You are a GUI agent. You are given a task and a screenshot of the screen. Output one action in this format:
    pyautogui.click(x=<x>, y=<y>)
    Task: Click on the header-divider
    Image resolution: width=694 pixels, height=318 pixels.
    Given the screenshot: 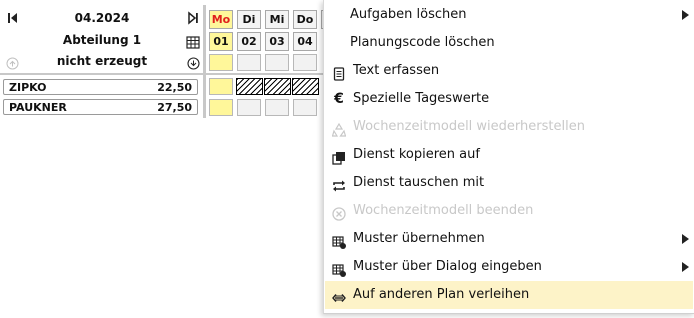 What is the action you would take?
    pyautogui.click(x=161, y=74)
    